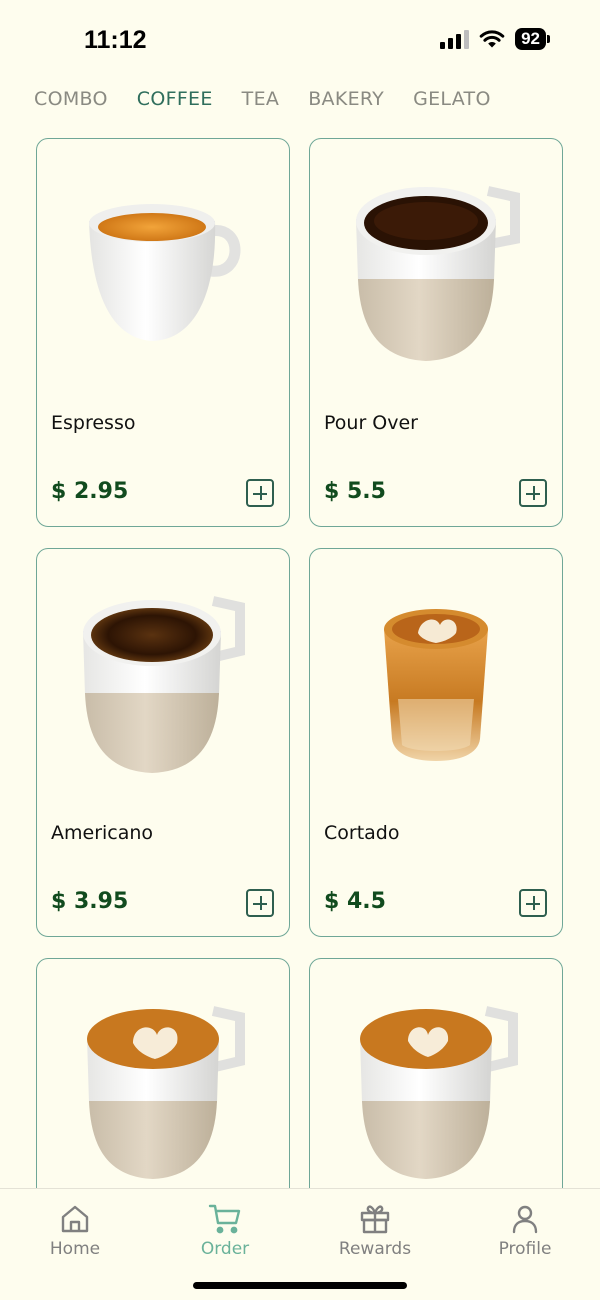  Describe the element at coordinates (455, 39) in the screenshot. I see `cellular-signal-icon` at that location.